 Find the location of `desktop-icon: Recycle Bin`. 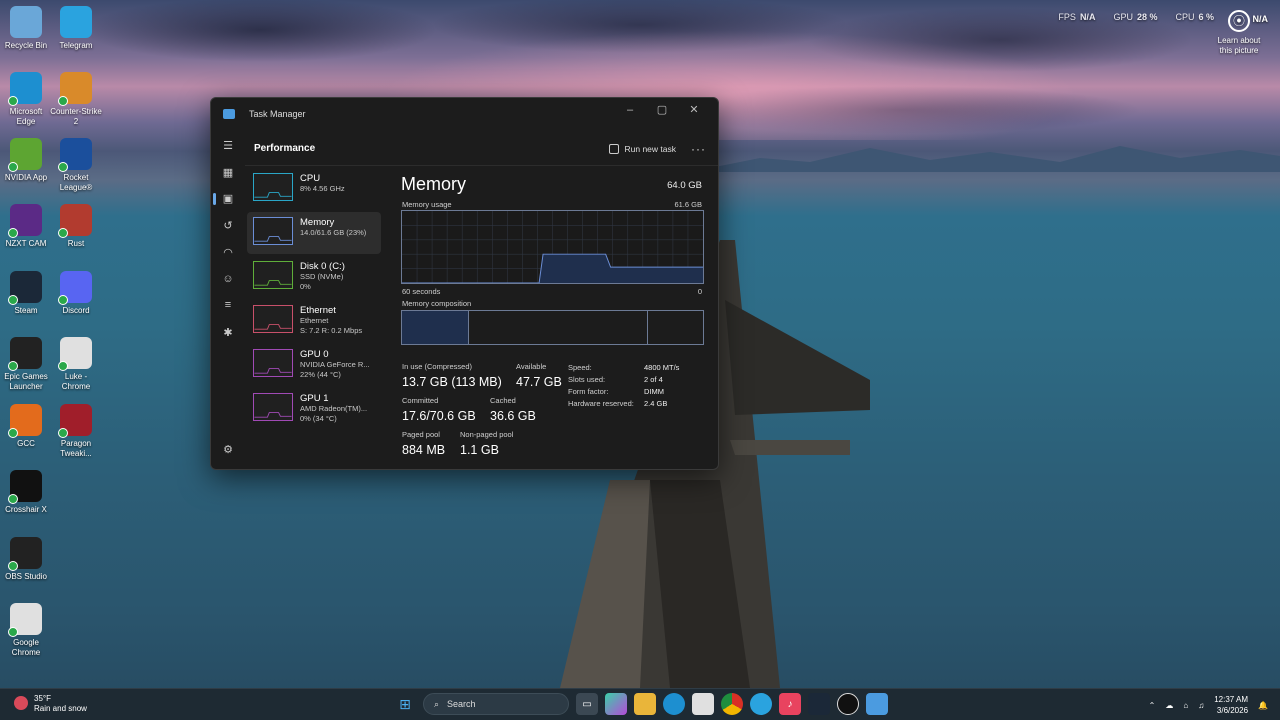

desktop-icon: Recycle Bin is located at coordinates (26, 28).